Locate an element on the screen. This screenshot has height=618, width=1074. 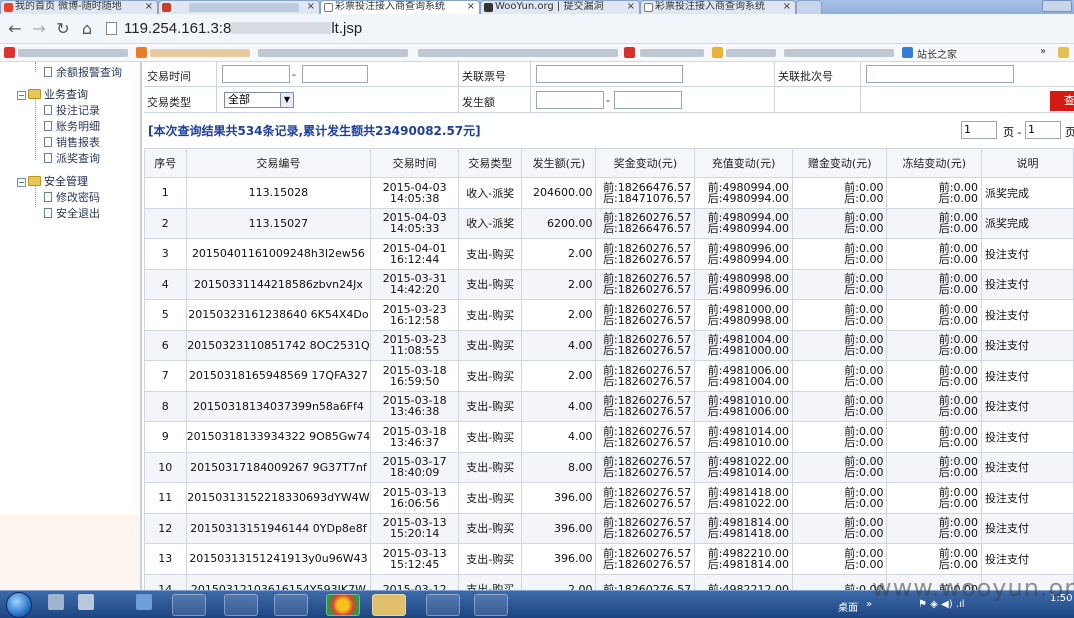
col-header-time: 交易时间 is located at coordinates (415, 163).